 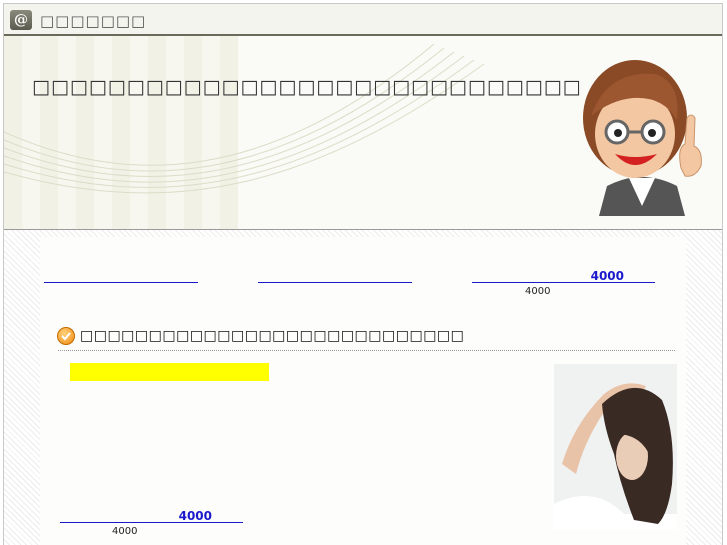 What do you see at coordinates (21, 20) in the screenshot?
I see `at-logo-icon: @` at bounding box center [21, 20].